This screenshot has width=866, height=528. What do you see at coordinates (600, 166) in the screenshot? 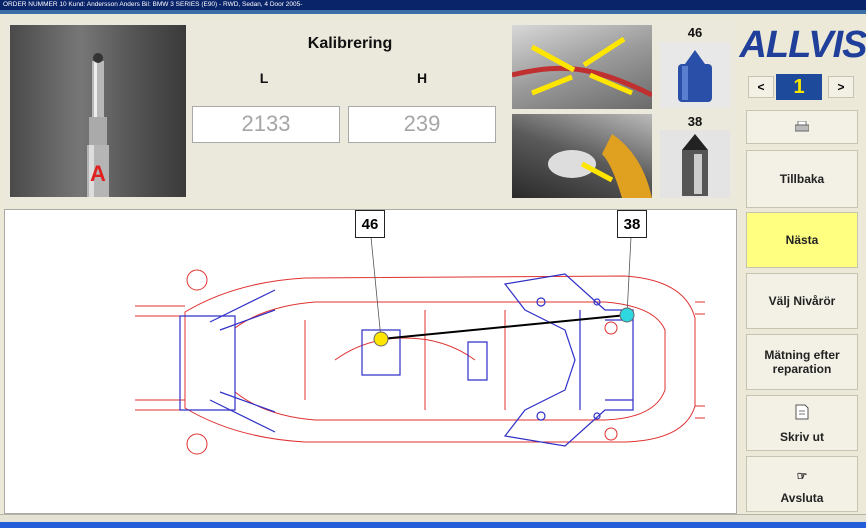
I see `reference-photo-2-image` at bounding box center [600, 166].